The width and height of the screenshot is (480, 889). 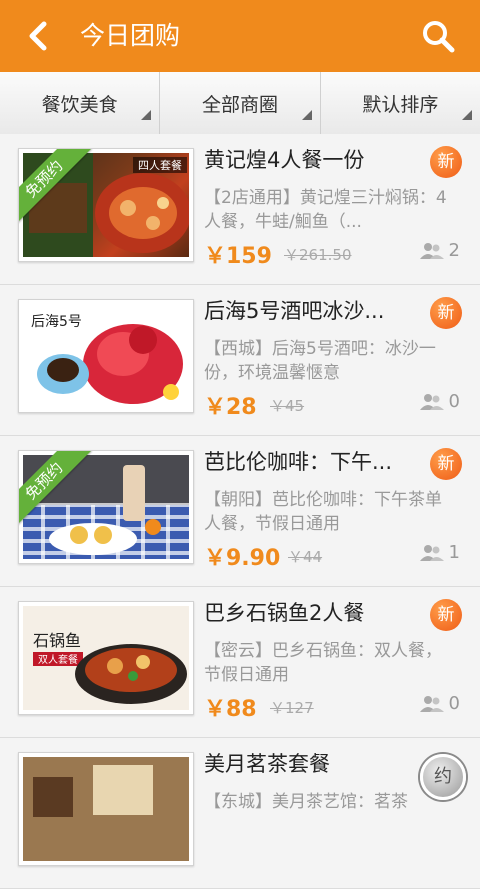 What do you see at coordinates (160, 165) in the screenshot?
I see `thumb-tag-text: 四人套餐` at bounding box center [160, 165].